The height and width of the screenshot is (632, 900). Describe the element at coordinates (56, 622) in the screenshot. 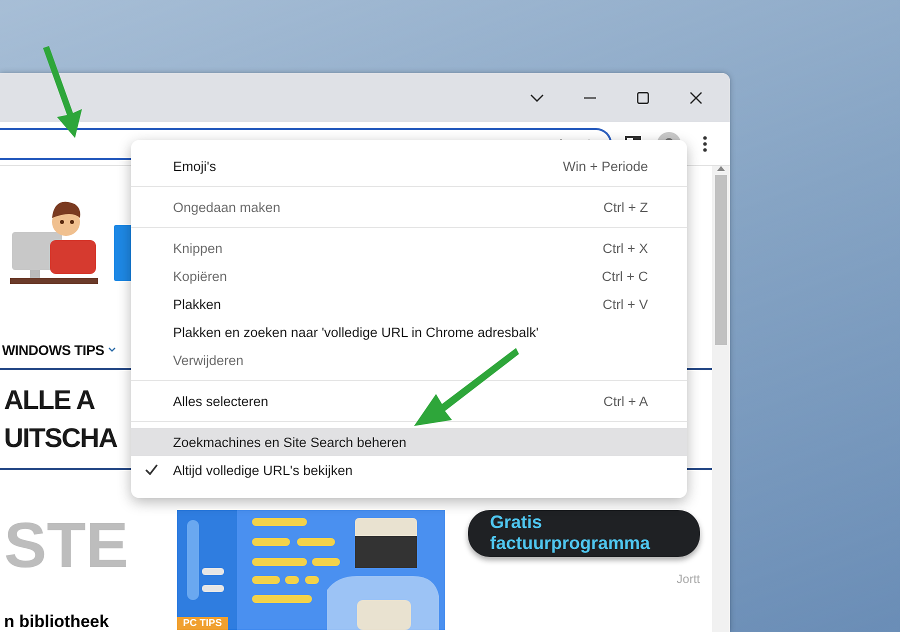

I see `article-title: n bibliotheek` at that location.